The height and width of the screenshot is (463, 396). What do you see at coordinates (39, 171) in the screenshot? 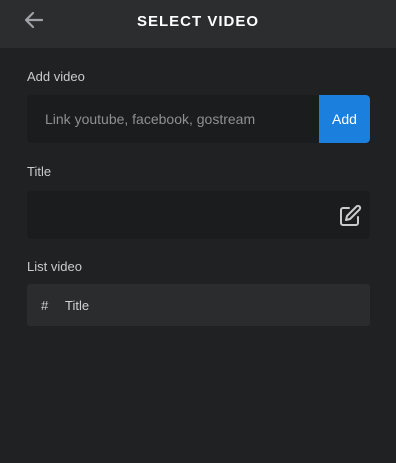
I see `title-label: Title` at bounding box center [39, 171].